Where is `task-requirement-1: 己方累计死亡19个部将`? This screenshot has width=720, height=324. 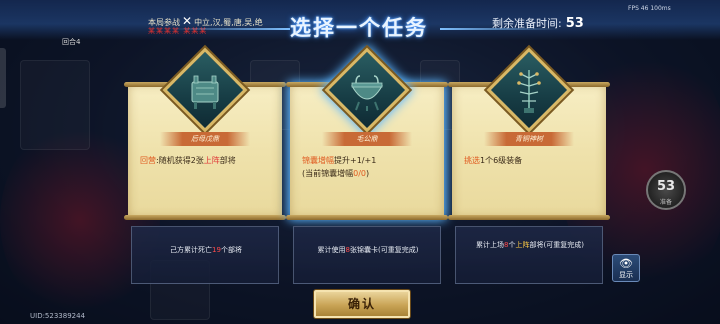
task-requirement-1: 己方累计死亡19个部将 is located at coordinates (205, 255).